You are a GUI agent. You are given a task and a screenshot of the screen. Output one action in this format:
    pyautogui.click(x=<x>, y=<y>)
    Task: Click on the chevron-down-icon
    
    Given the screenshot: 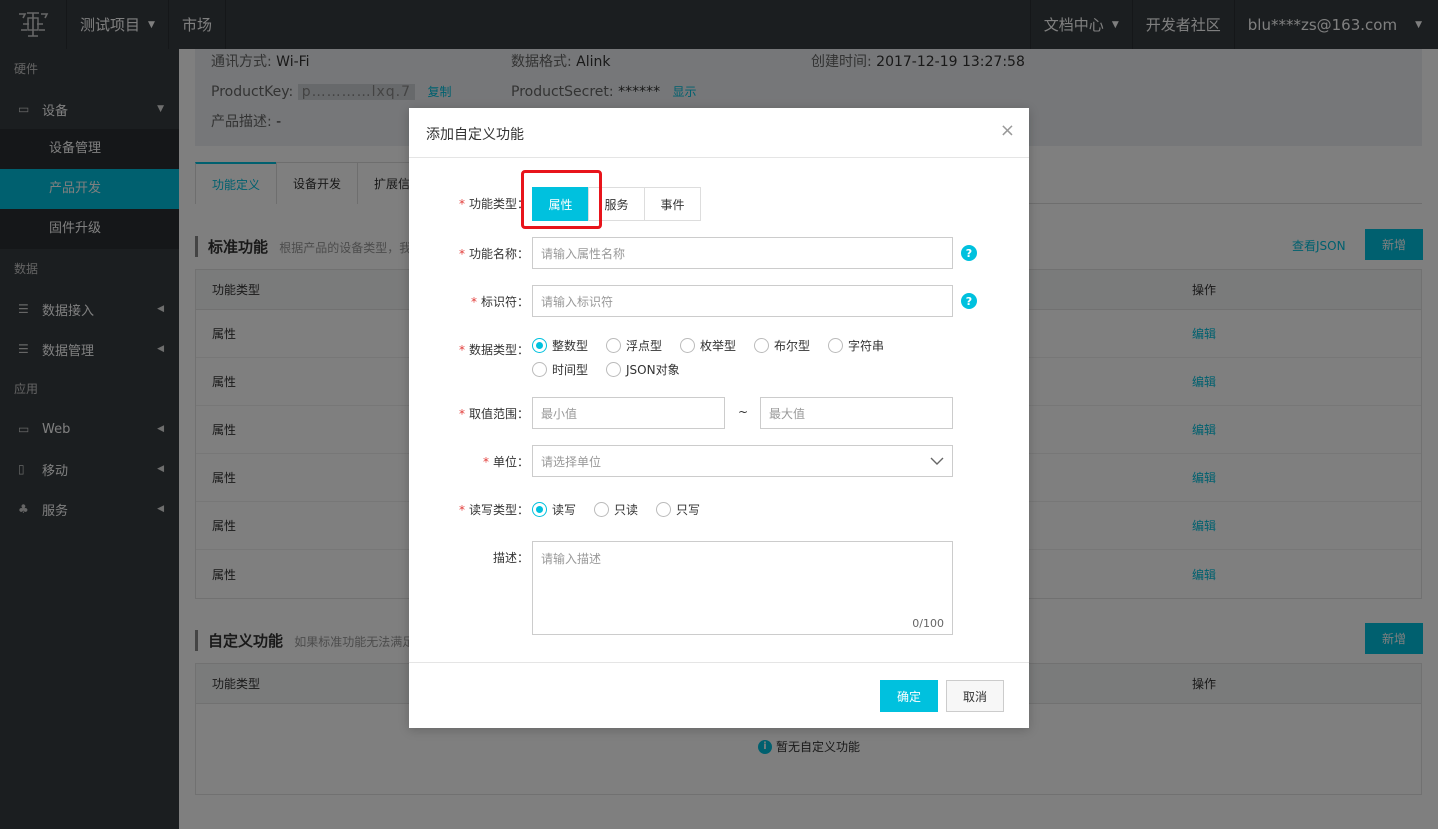 What is the action you would take?
    pyautogui.click(x=937, y=461)
    